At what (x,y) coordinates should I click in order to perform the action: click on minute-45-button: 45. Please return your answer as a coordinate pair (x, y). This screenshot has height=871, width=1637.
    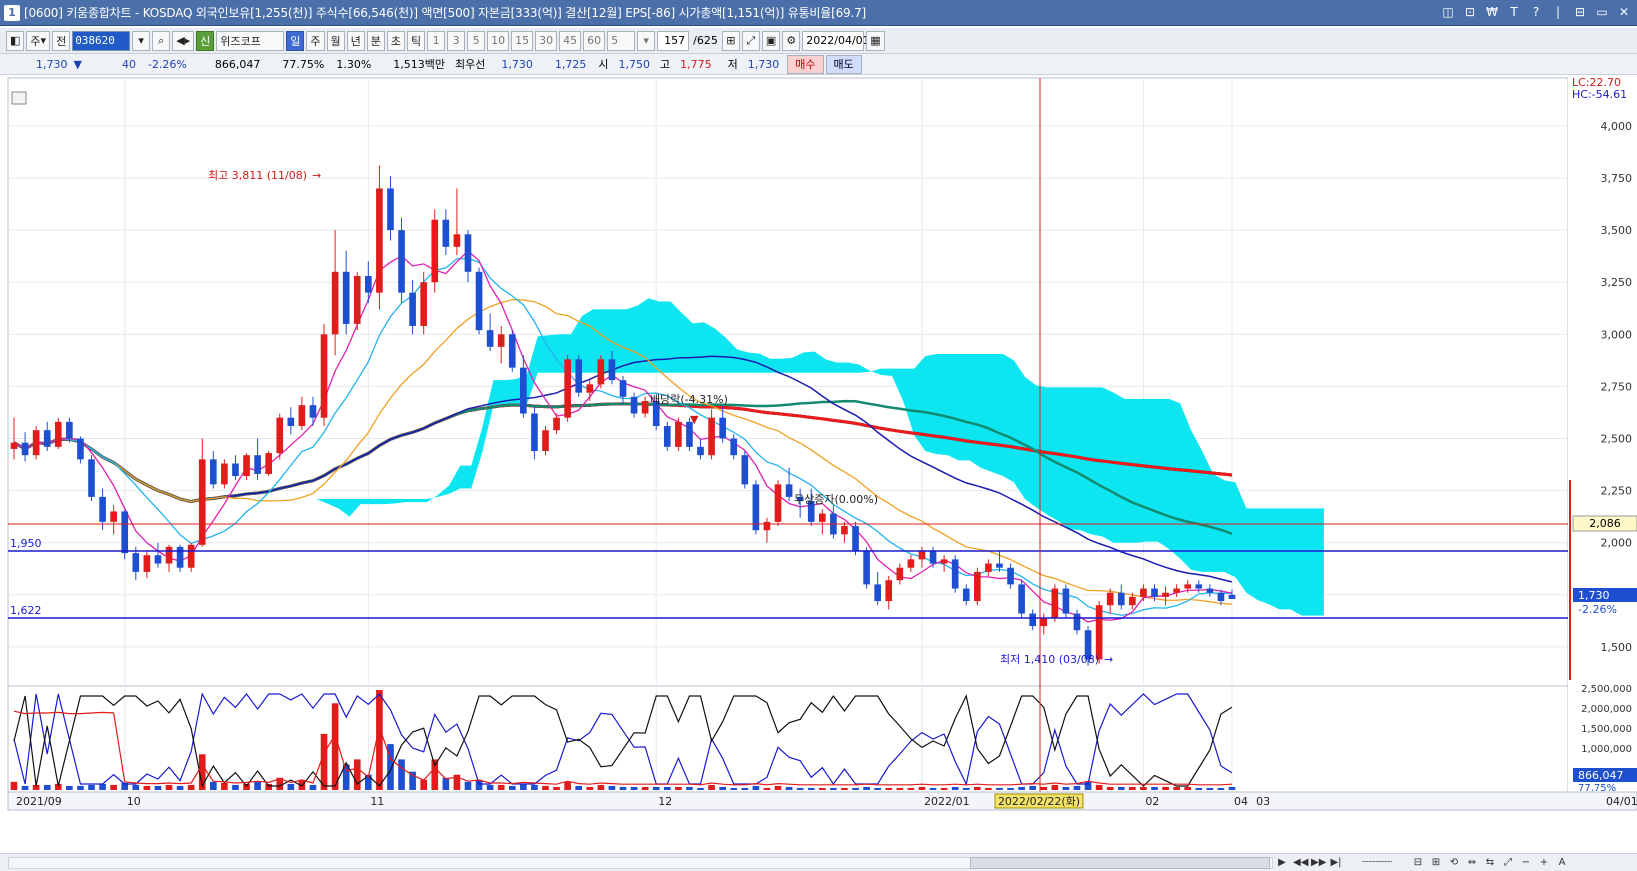
    Looking at the image, I should click on (570, 40).